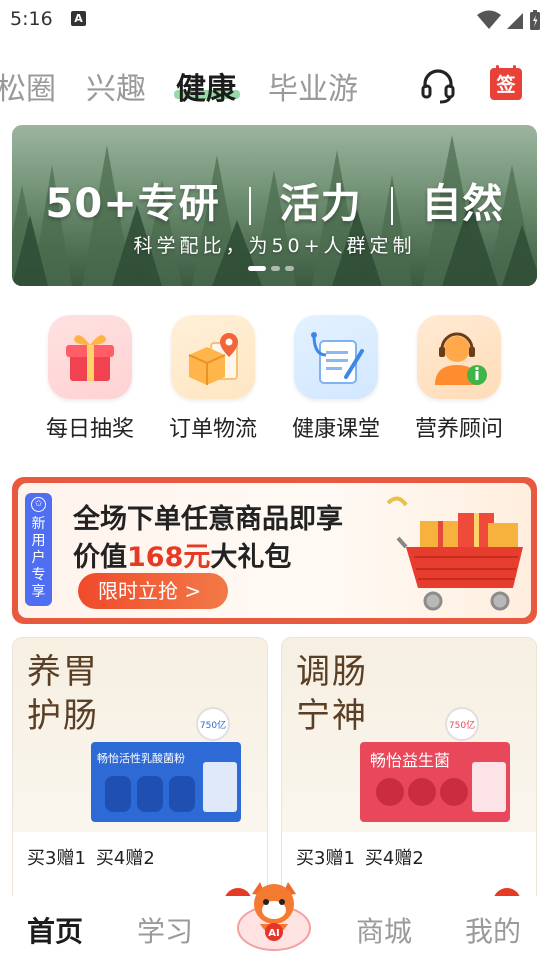 The image size is (549, 977). I want to click on quick-actions: 每日抽奖 订单物流 健康课堂 营养顾问, so click(274, 380).